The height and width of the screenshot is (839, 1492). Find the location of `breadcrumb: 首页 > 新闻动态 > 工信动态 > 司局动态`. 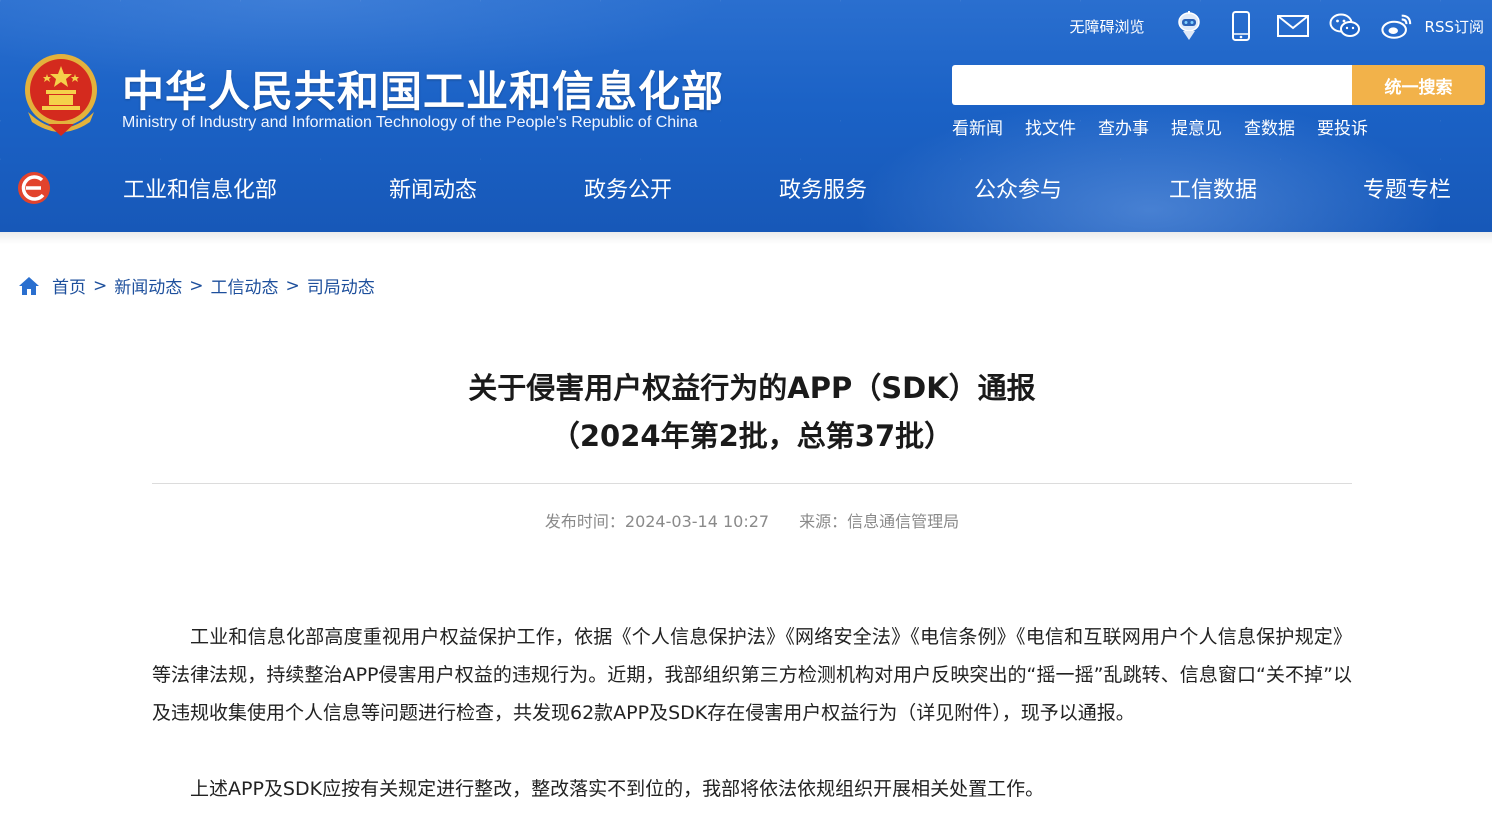

breadcrumb: 首页 > 新闻动态 > 工信动态 > 司局动态 is located at coordinates (196, 285).